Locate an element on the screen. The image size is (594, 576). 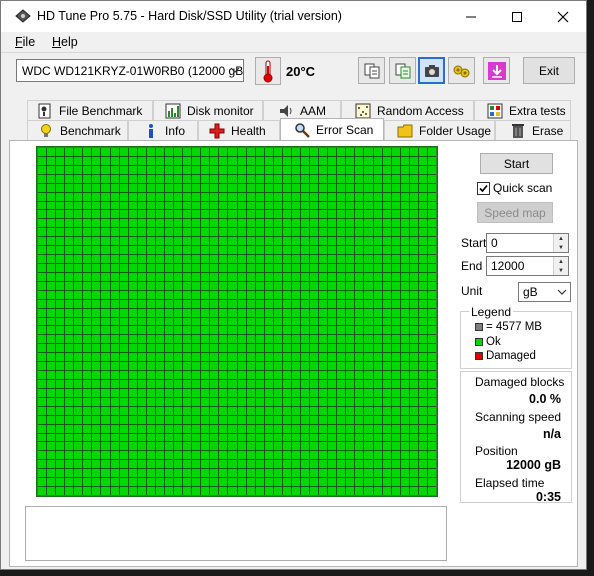
tab-aam: AAM is located at coordinates (302, 110).